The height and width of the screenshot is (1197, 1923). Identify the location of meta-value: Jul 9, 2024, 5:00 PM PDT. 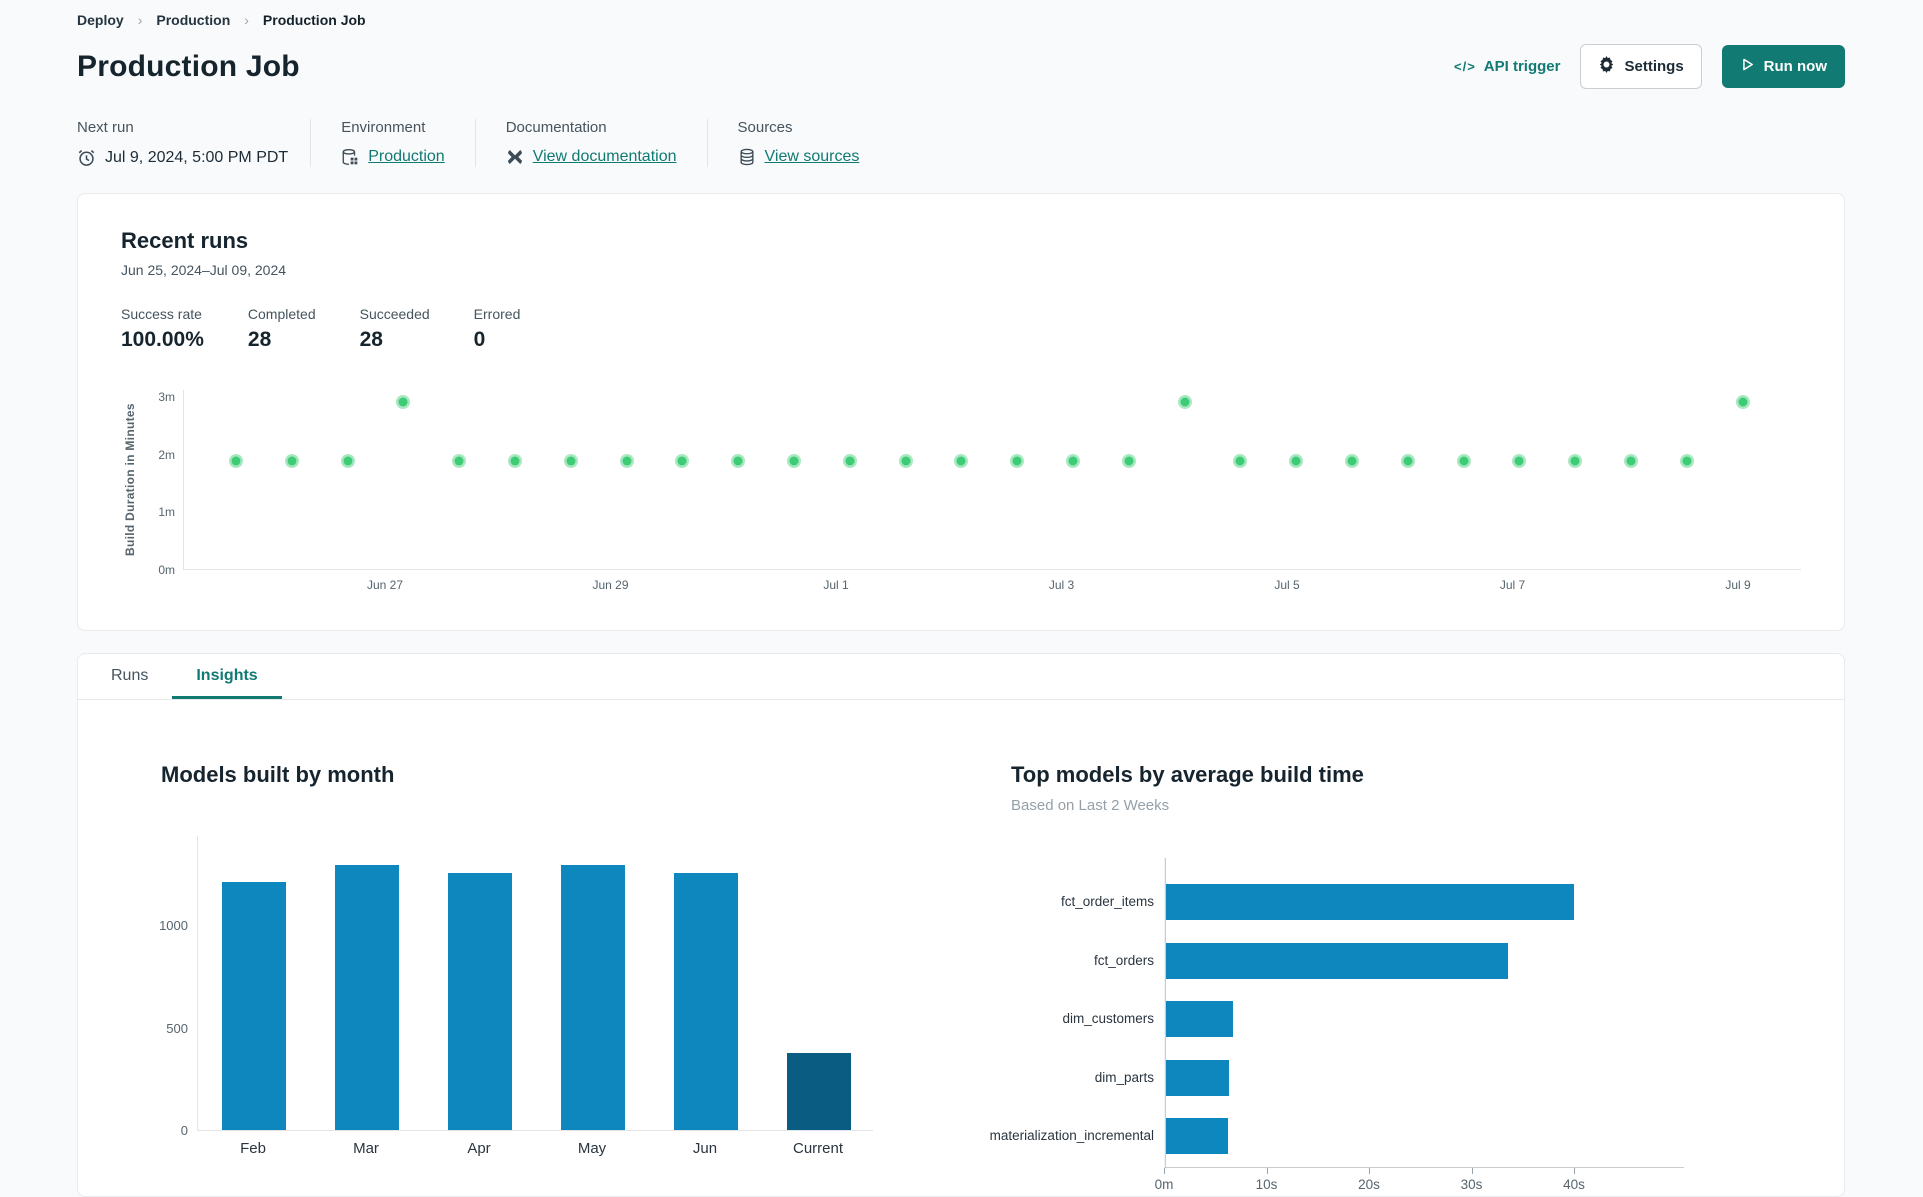
(182, 157).